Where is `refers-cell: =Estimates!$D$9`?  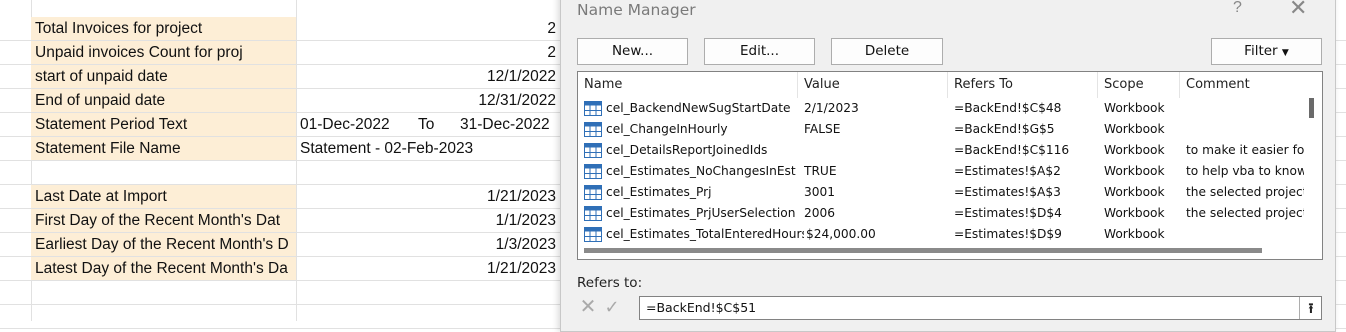
refers-cell: =Estimates!$D$9 is located at coordinates (1008, 234).